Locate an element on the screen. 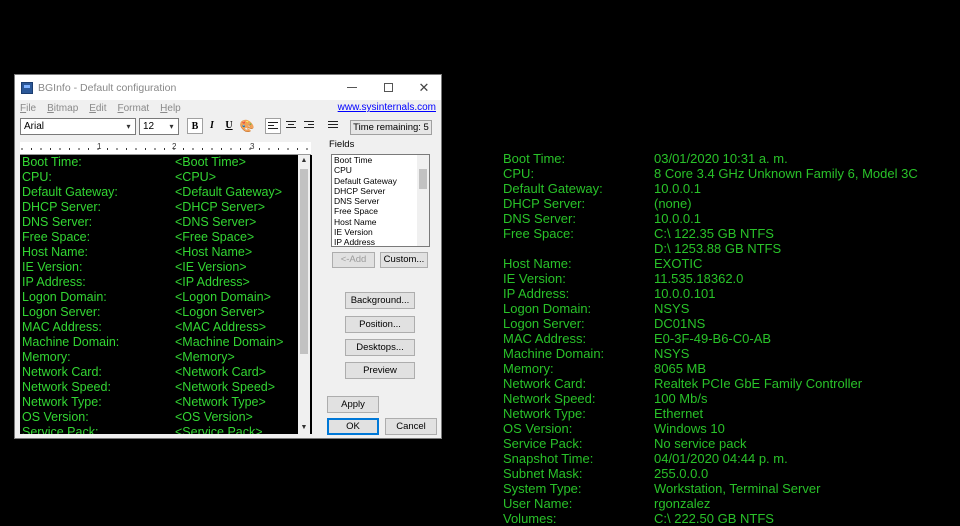 The width and height of the screenshot is (960, 526). cancel-button: Cancel is located at coordinates (411, 426).